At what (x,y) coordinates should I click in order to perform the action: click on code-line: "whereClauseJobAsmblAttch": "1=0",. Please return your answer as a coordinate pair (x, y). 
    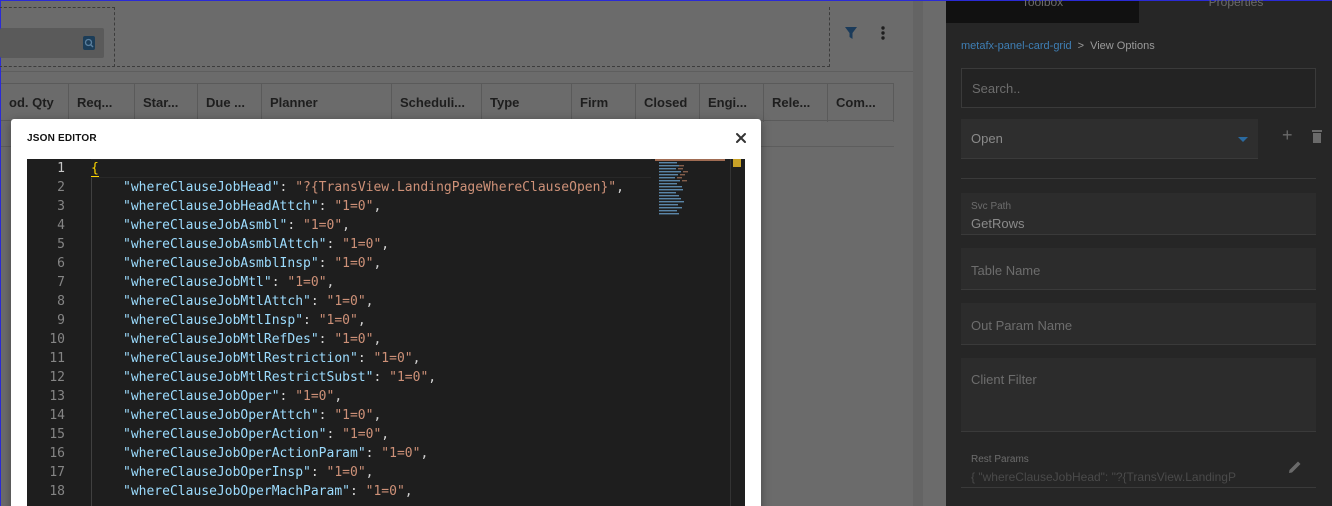
    Looking at the image, I should click on (256, 244).